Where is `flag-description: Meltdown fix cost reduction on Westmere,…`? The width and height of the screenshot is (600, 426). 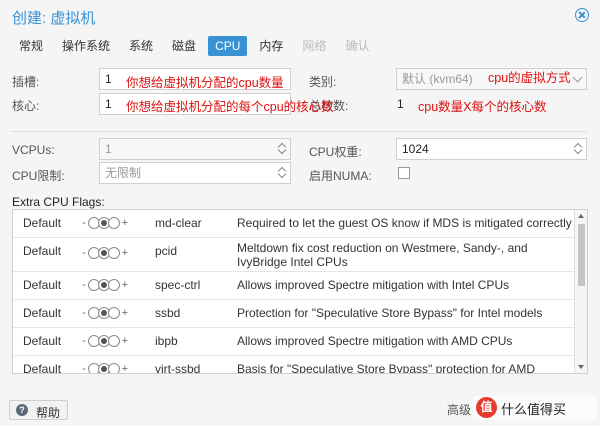
flag-description: Meltdown fix cost reduction on Westmere,… is located at coordinates (382, 255).